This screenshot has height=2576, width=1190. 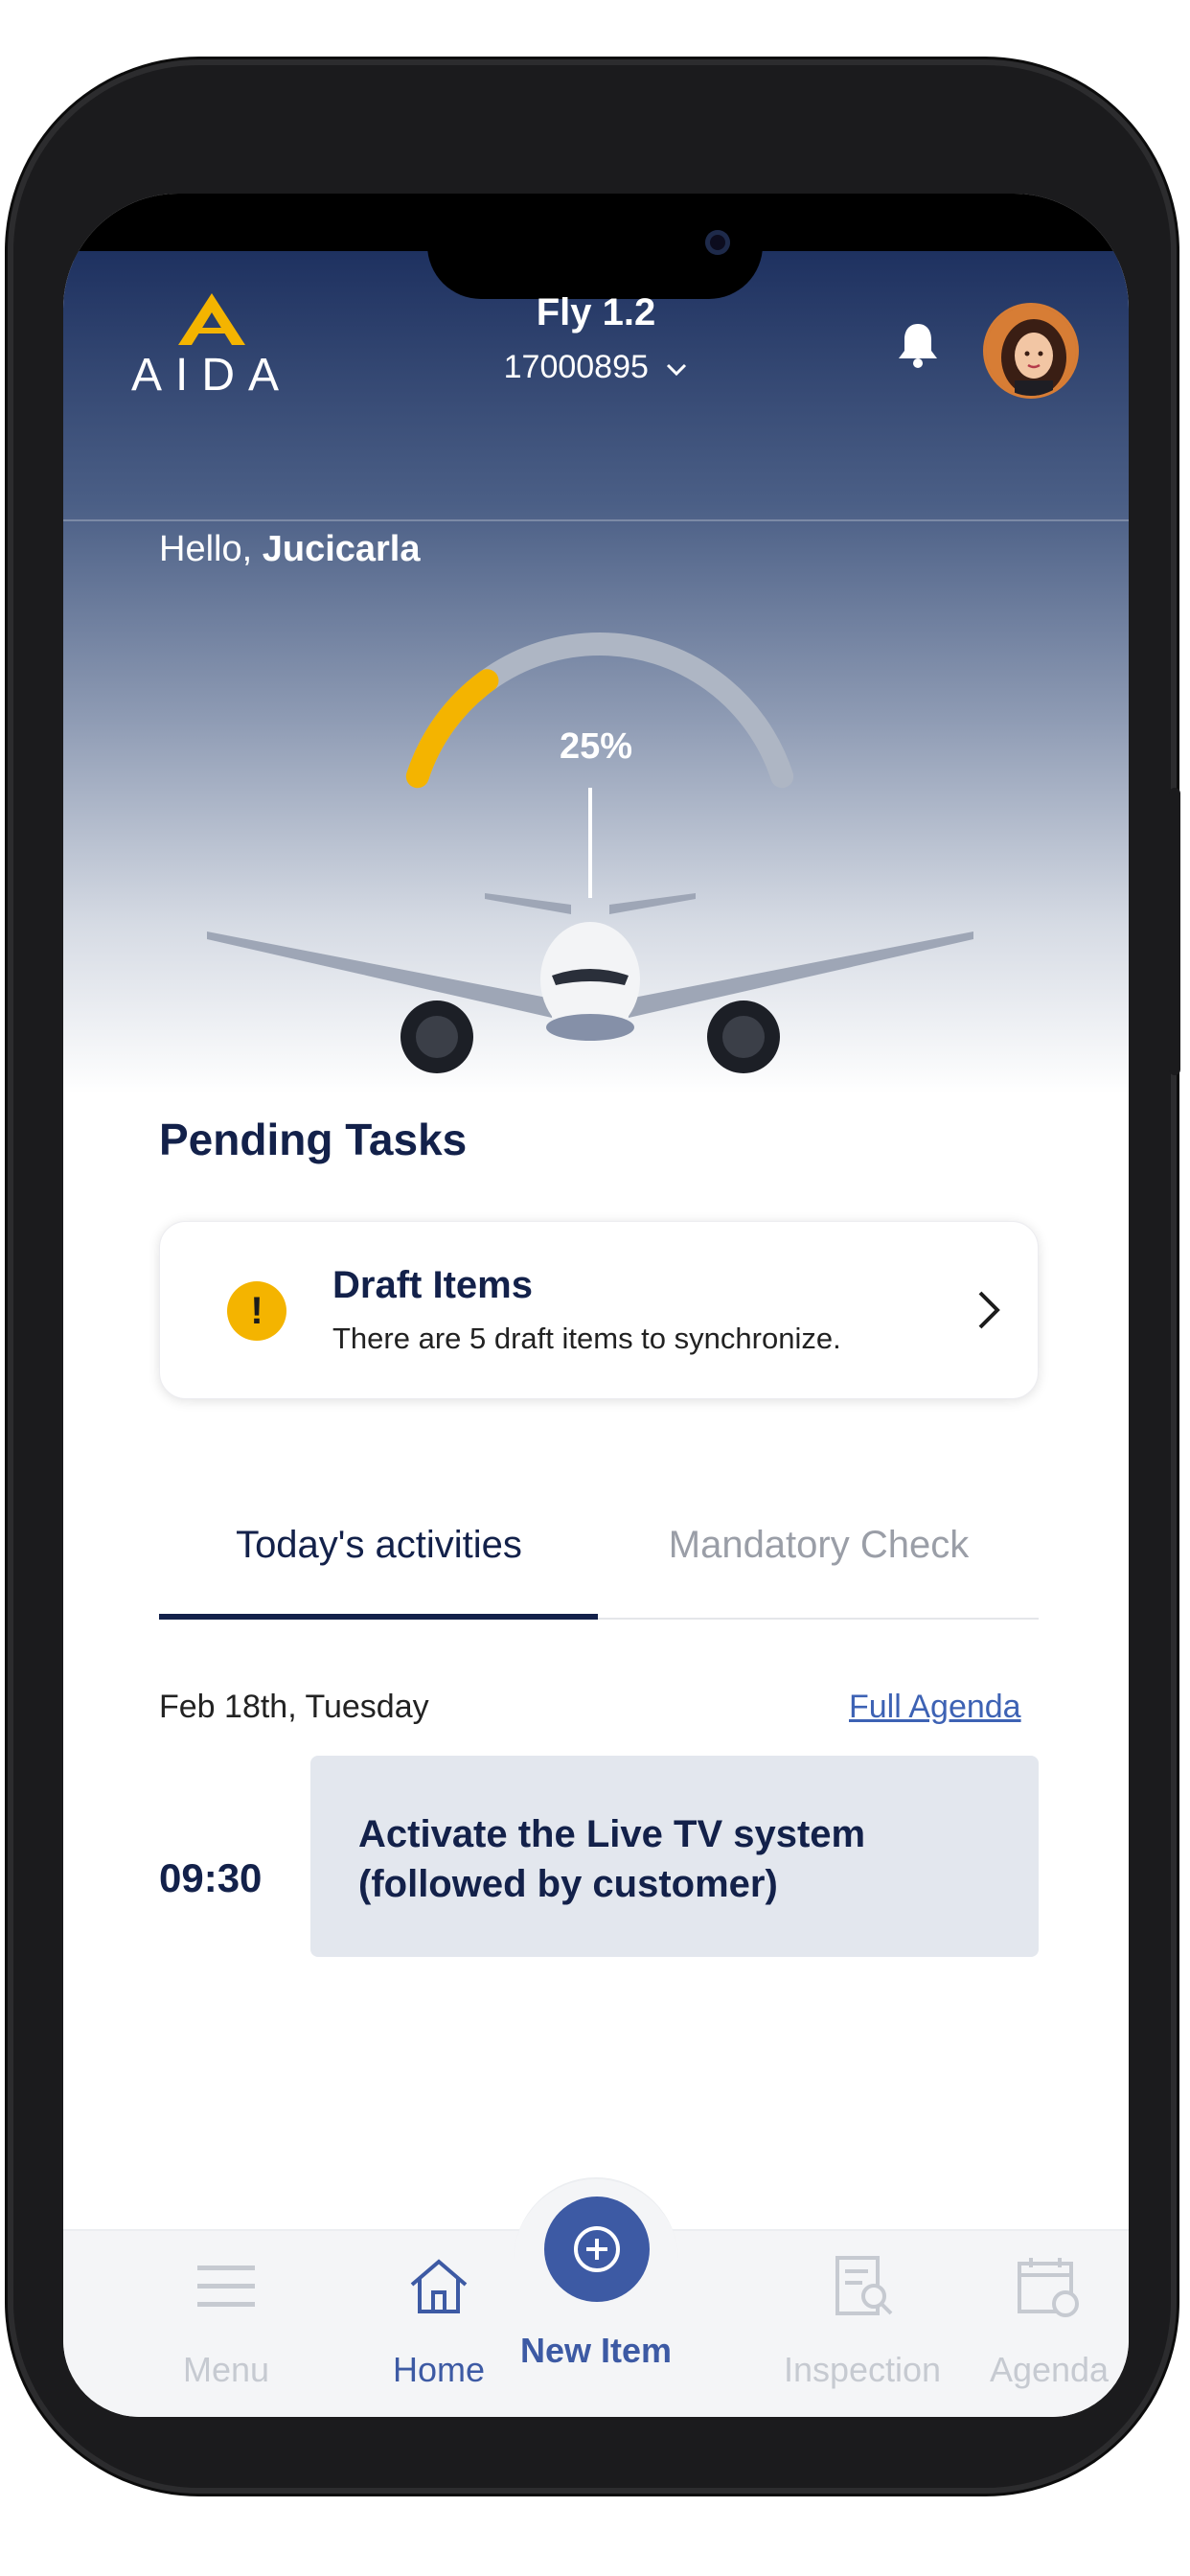 I want to click on bell-icon, so click(x=918, y=345).